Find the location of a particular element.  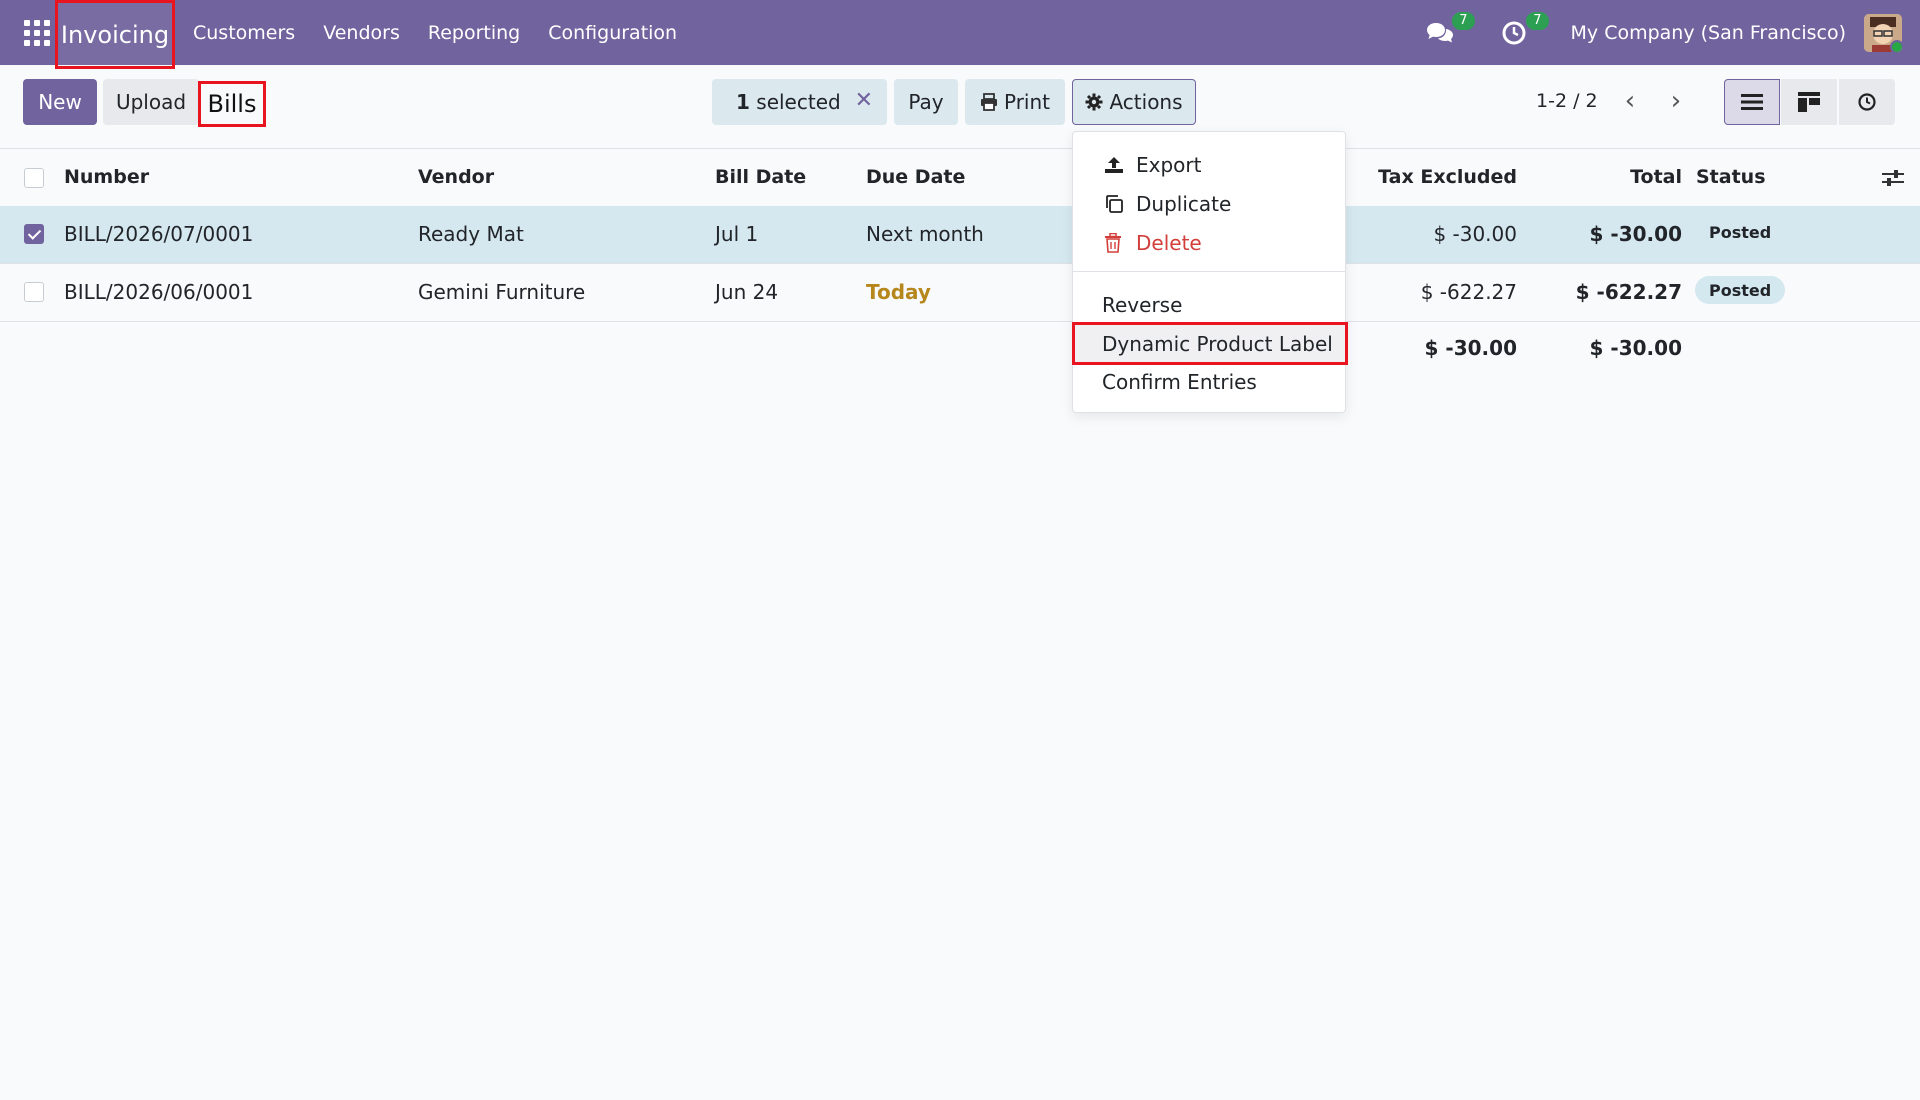

chevron-right-icon: › is located at coordinates (1676, 101).